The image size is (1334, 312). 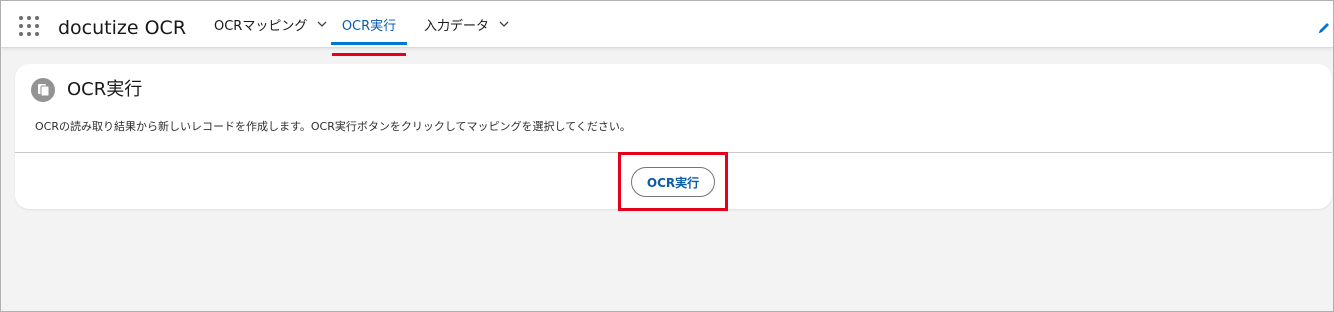 What do you see at coordinates (29, 26) in the screenshot?
I see `app-launcher-grid-icon` at bounding box center [29, 26].